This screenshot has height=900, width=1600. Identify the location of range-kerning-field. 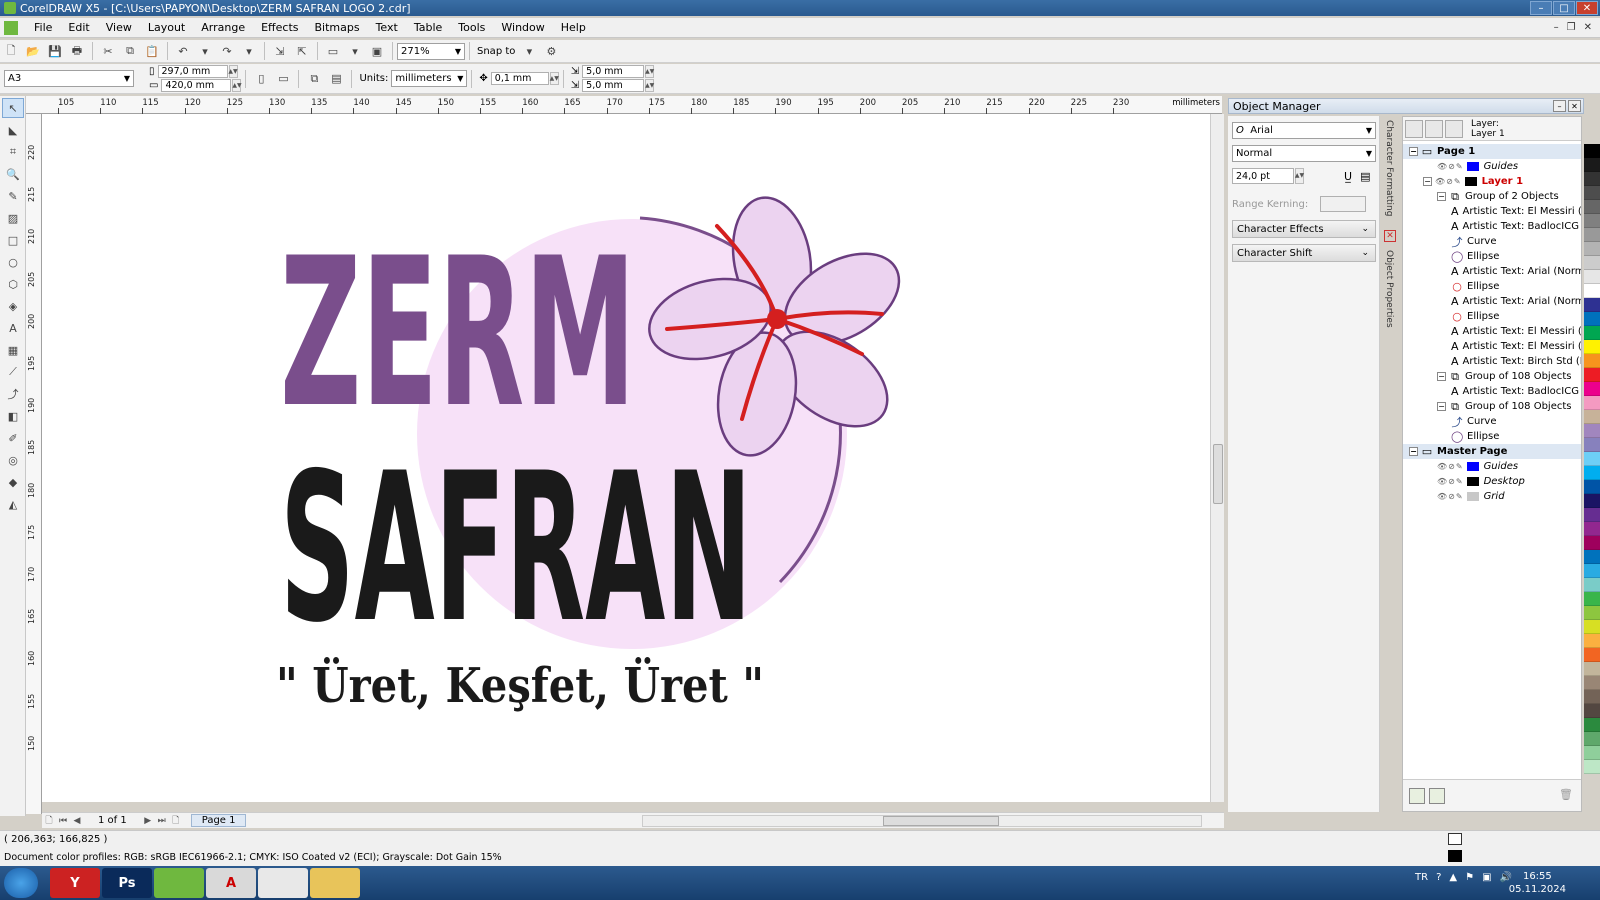
(1343, 204).